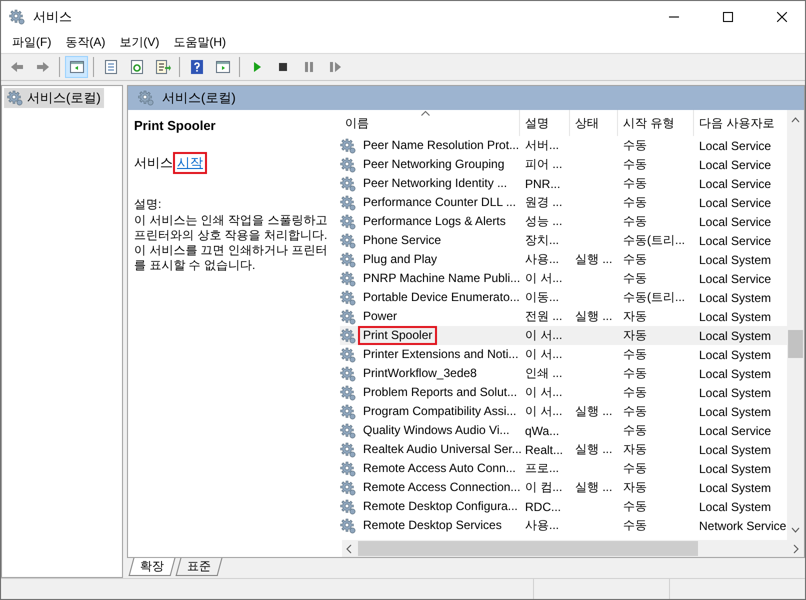  I want to click on service-row: Remote Access Connection... 이 컴... 실행 ... 자동 Local System, so click(563, 487).